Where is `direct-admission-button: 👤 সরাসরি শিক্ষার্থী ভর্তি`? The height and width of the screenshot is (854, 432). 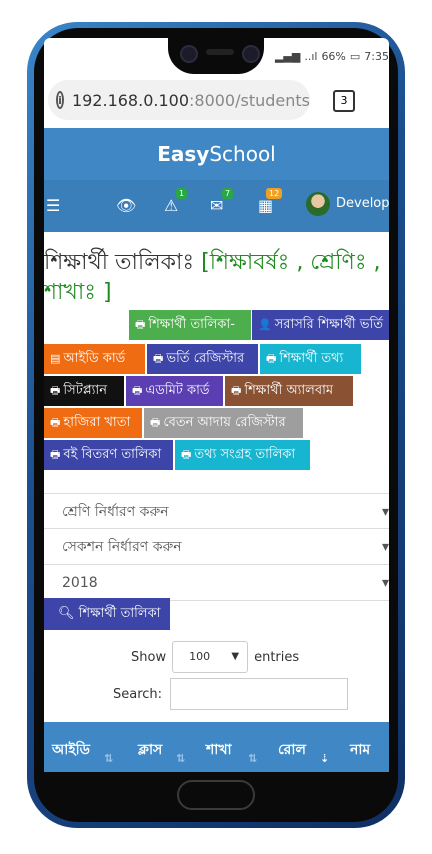
direct-admission-button: 👤 সরাসরি শিক্ষার্থী ভর্তি is located at coordinates (320, 325).